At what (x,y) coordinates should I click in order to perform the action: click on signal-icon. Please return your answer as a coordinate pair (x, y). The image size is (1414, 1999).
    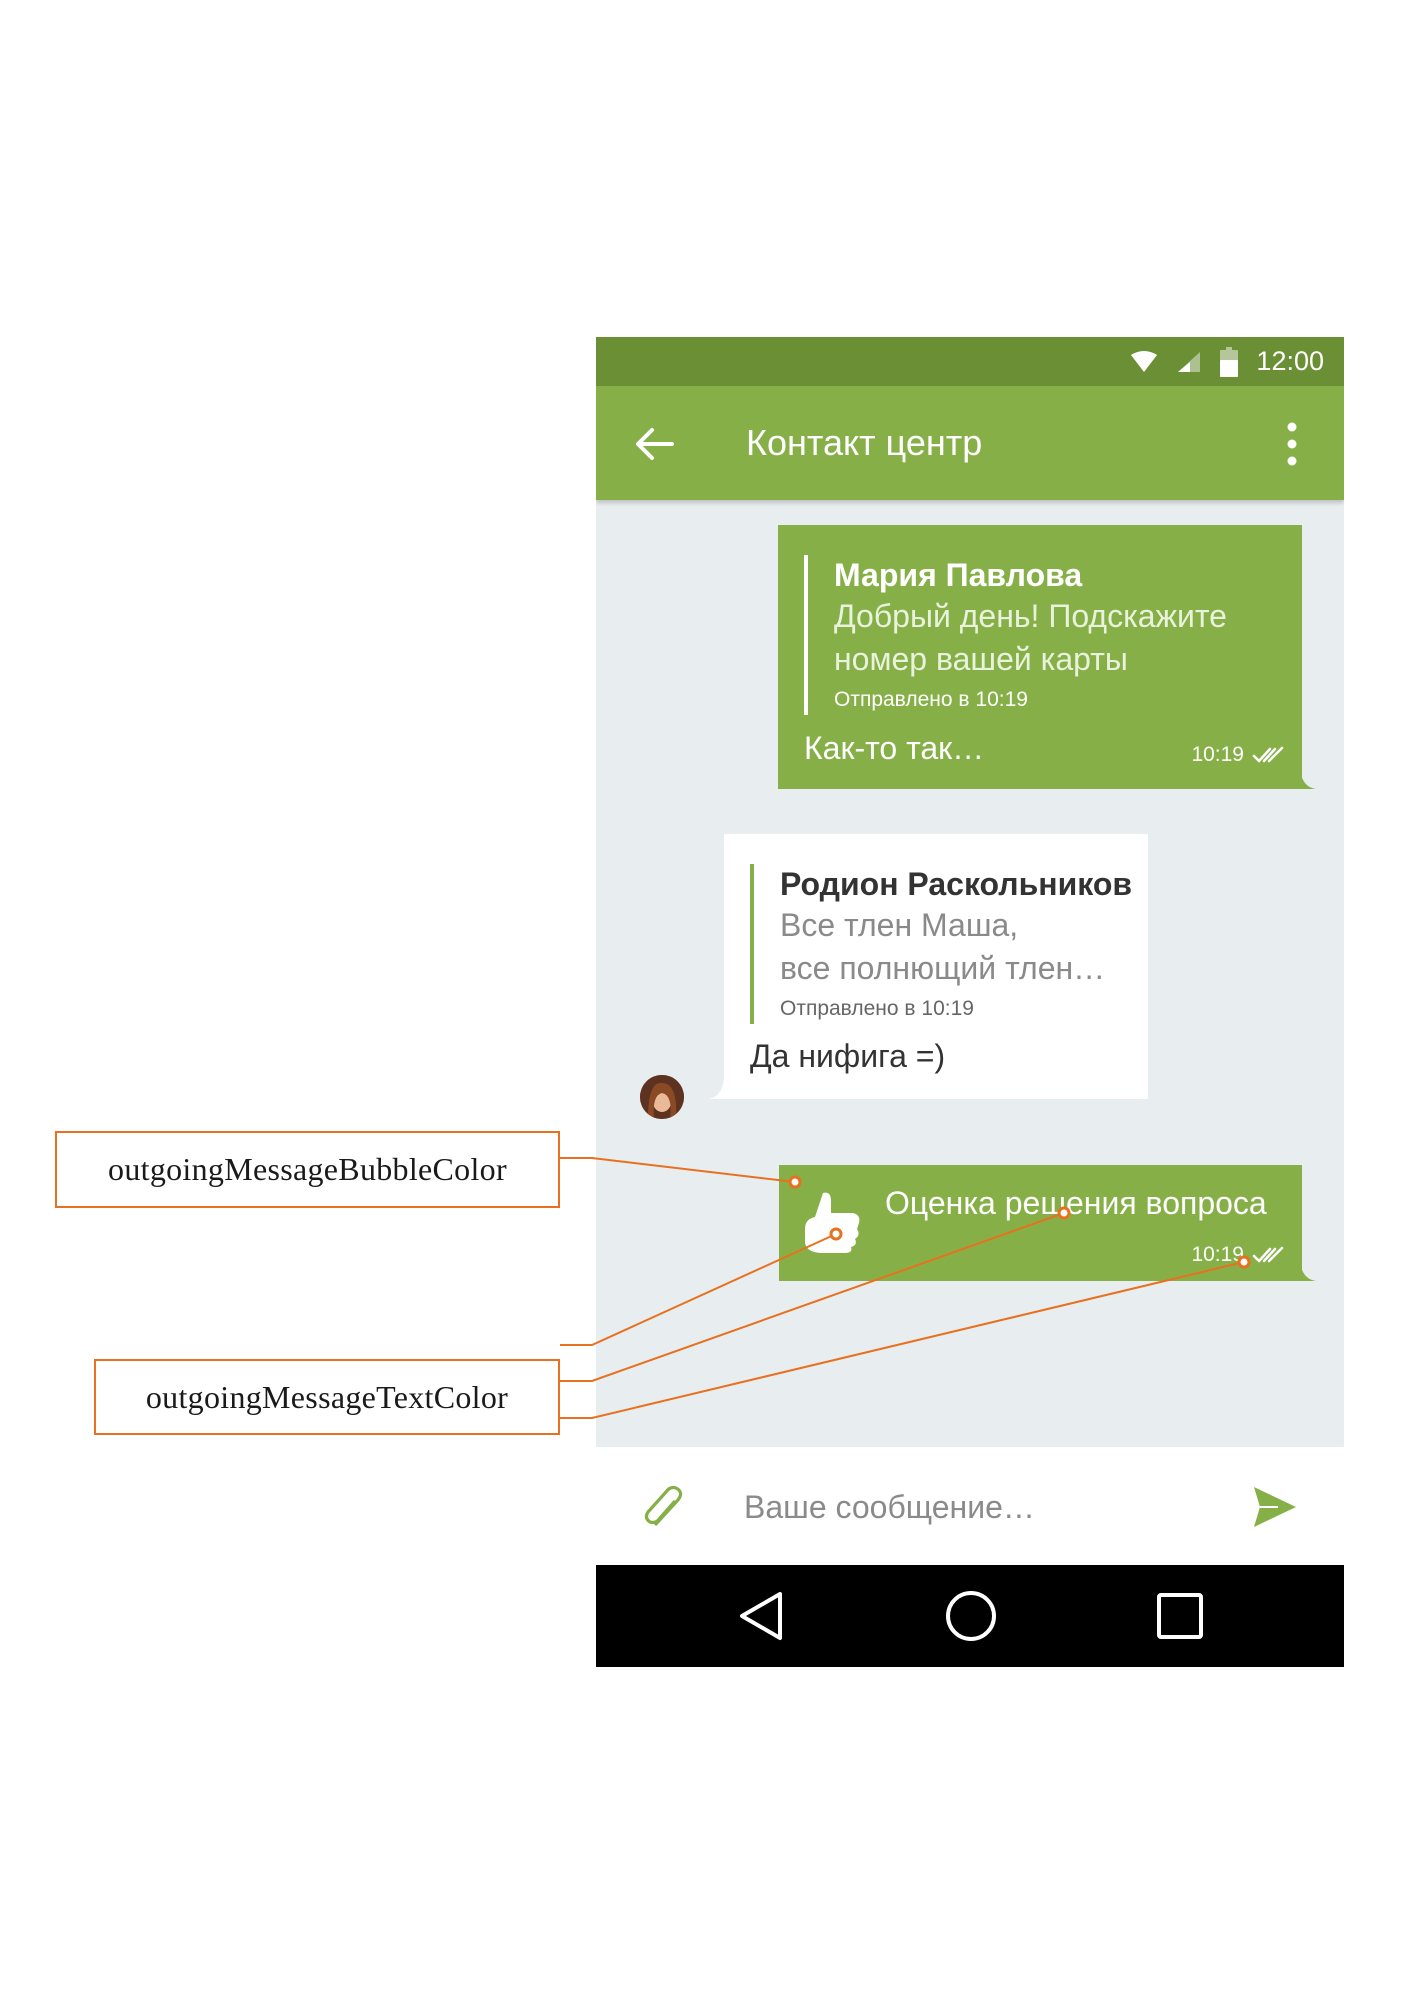
    Looking at the image, I should click on (1189, 361).